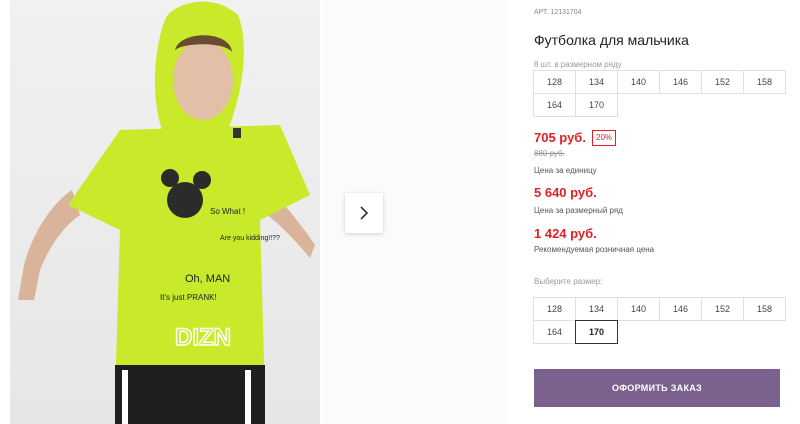 Image resolution: width=800 pixels, height=424 pixels. I want to click on size-option-146: 146, so click(680, 309).